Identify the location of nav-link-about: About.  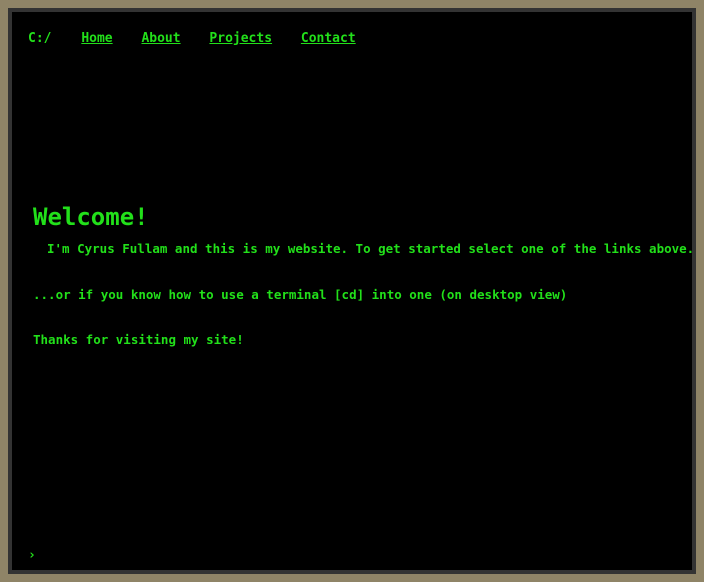
(160, 39).